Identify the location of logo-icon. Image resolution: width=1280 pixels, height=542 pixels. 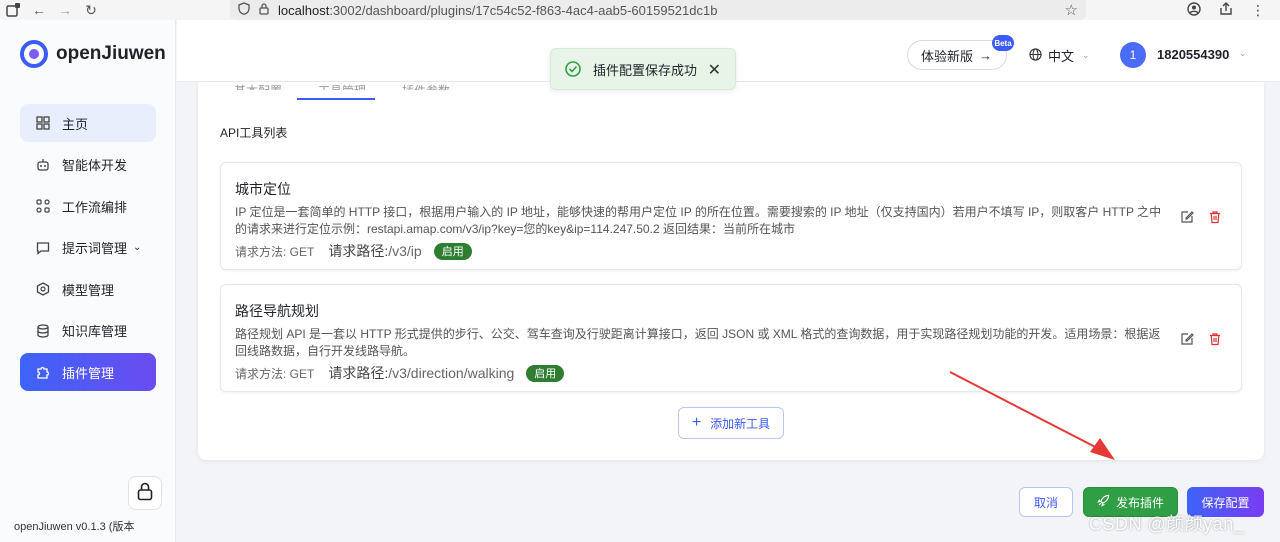
(34, 54).